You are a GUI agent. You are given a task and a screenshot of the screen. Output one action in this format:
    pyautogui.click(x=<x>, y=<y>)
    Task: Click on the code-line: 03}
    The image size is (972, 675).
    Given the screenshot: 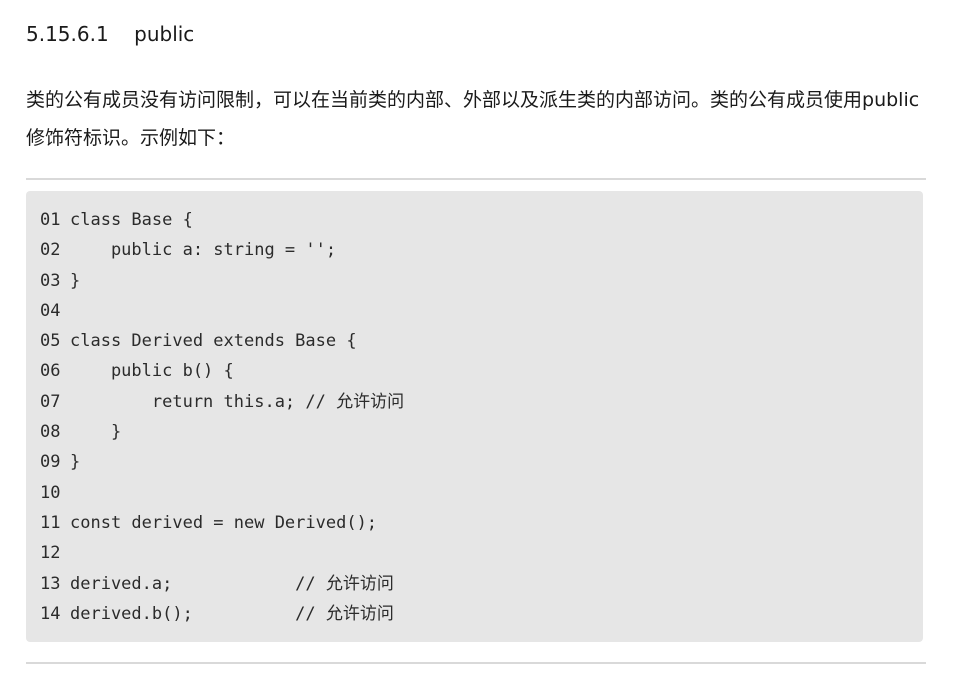 What is the action you would take?
    pyautogui.click(x=222, y=281)
    